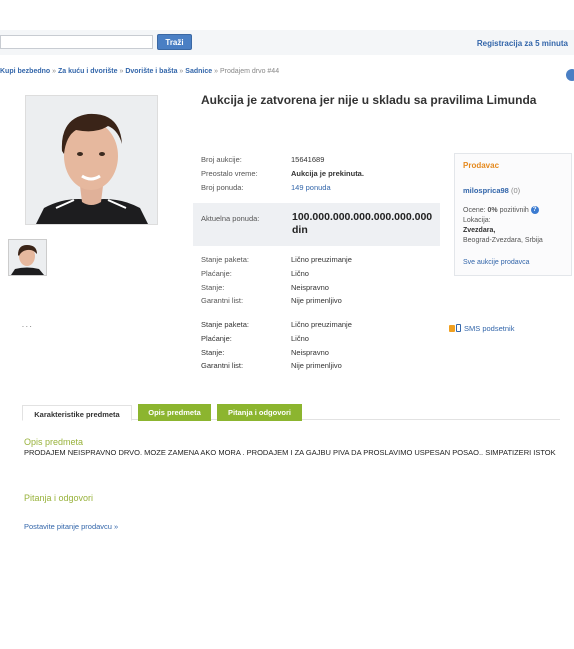 The height and width of the screenshot is (649, 574). What do you see at coordinates (514, 210) in the screenshot?
I see `rating-suffix: pozitivnih` at bounding box center [514, 210].